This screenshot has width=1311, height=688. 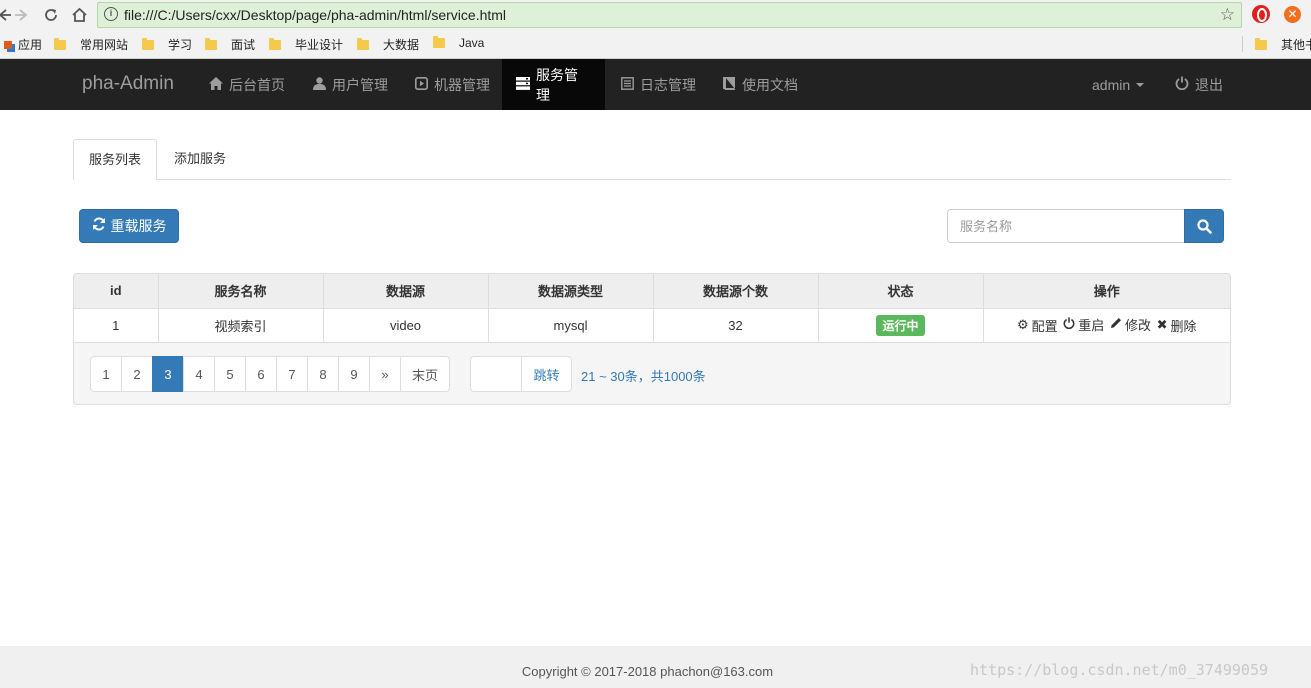 What do you see at coordinates (104, 45) in the screenshot?
I see `bookmark-label: 常用网站` at bounding box center [104, 45].